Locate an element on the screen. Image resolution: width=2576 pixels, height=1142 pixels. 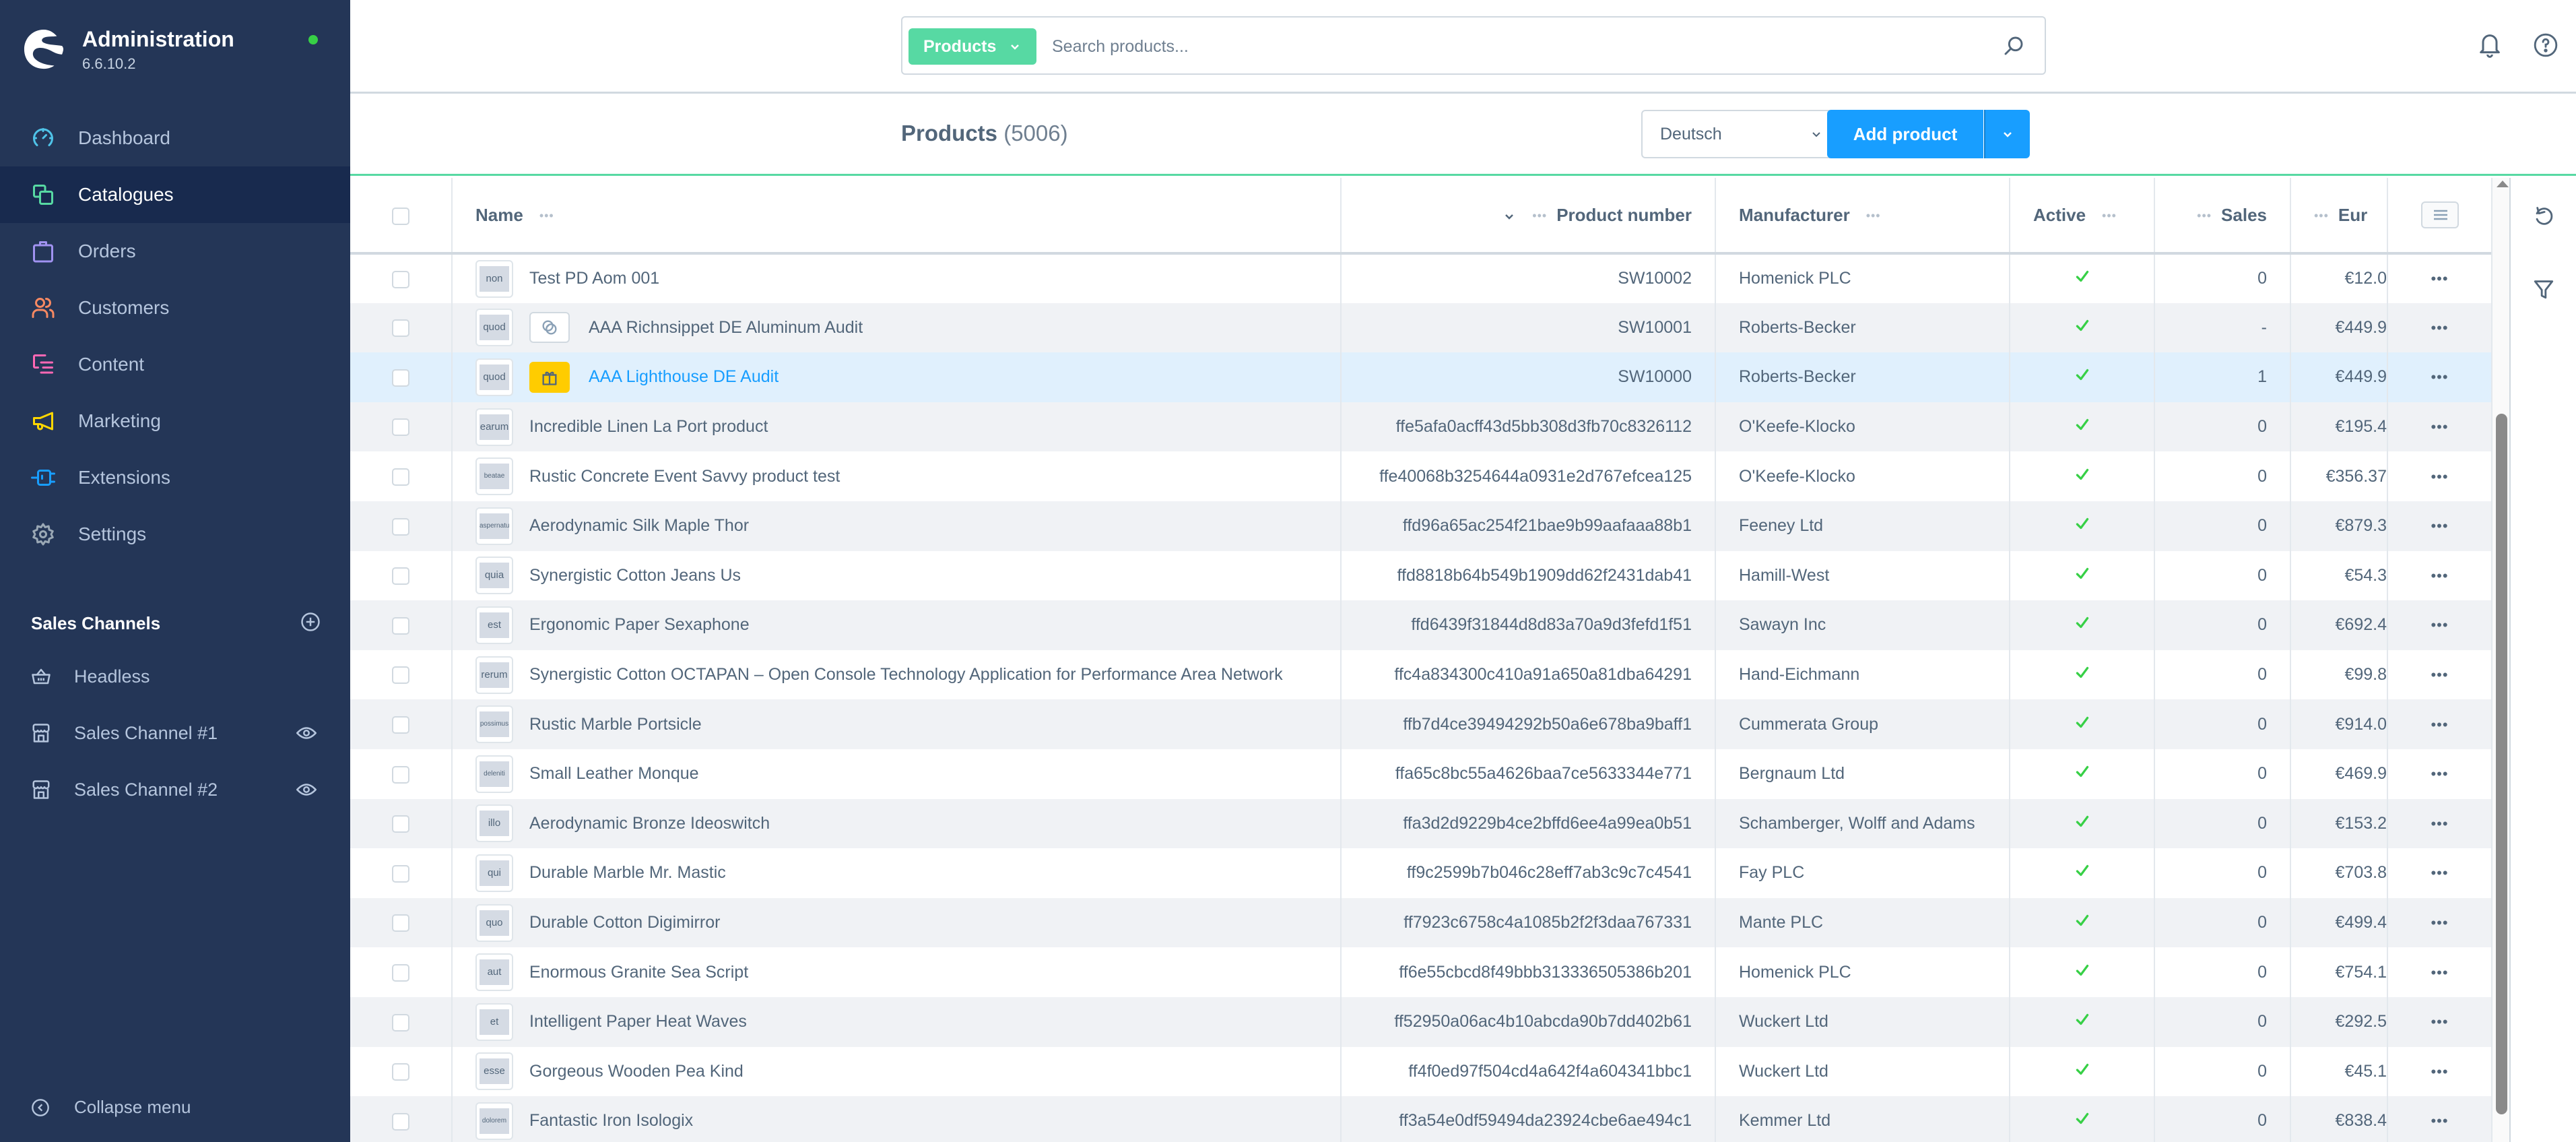
sidebar-item-orders: Orders is located at coordinates (175, 252).